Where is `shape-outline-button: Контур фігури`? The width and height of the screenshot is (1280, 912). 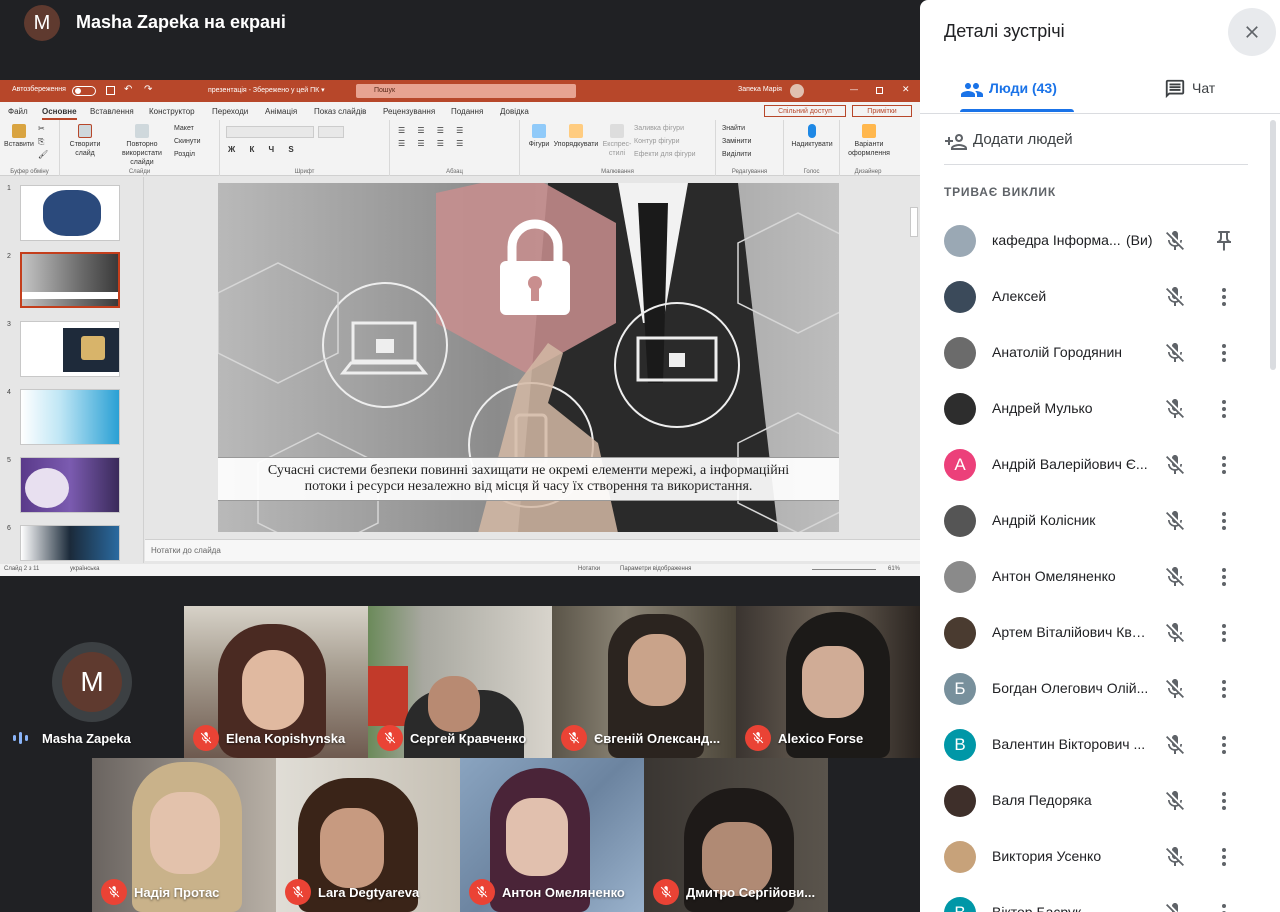
shape-outline-button: Контур фігури is located at coordinates (657, 141).